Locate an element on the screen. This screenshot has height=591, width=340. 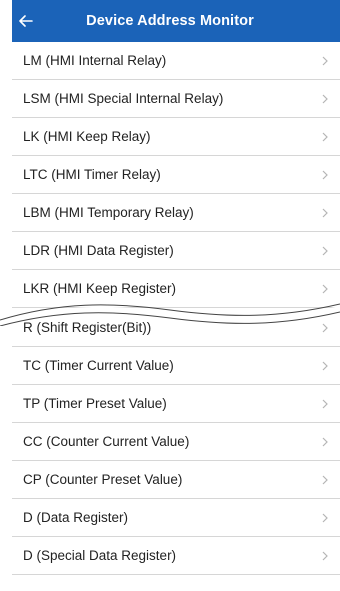
list-item-ltc: LTC (HMI Timer Relay) is located at coordinates (176, 175).